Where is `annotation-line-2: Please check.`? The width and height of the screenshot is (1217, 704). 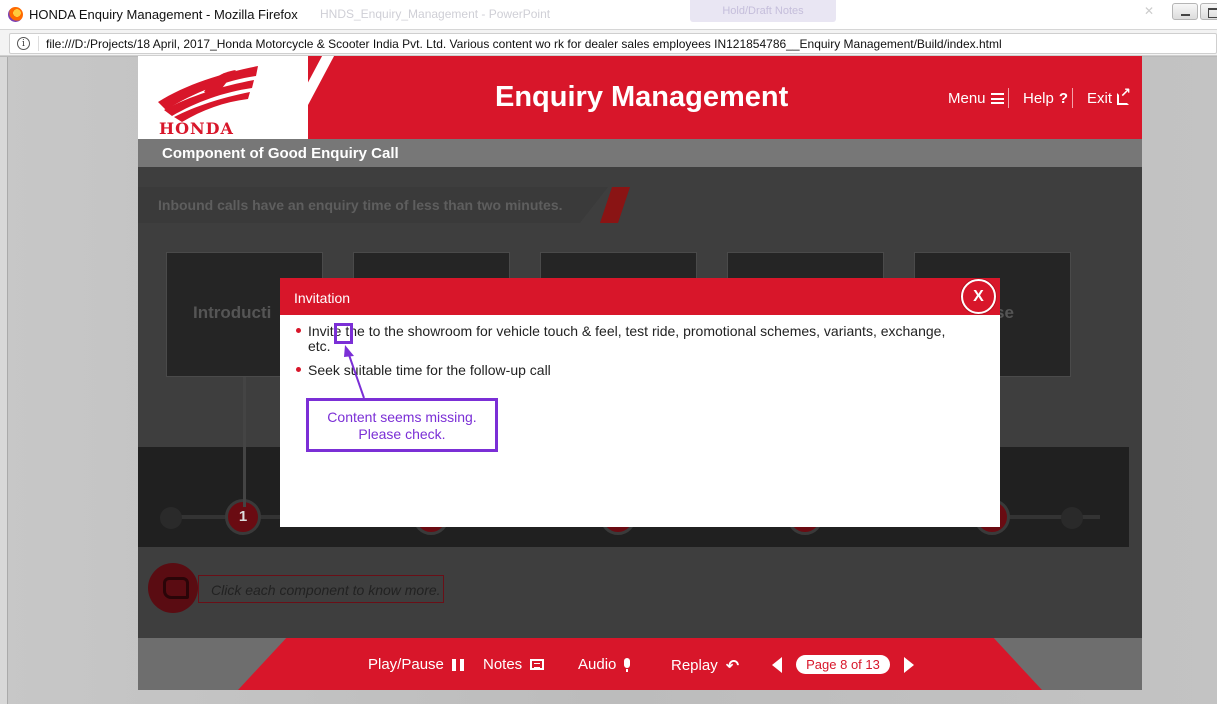 annotation-line-2: Please check. is located at coordinates (402, 434).